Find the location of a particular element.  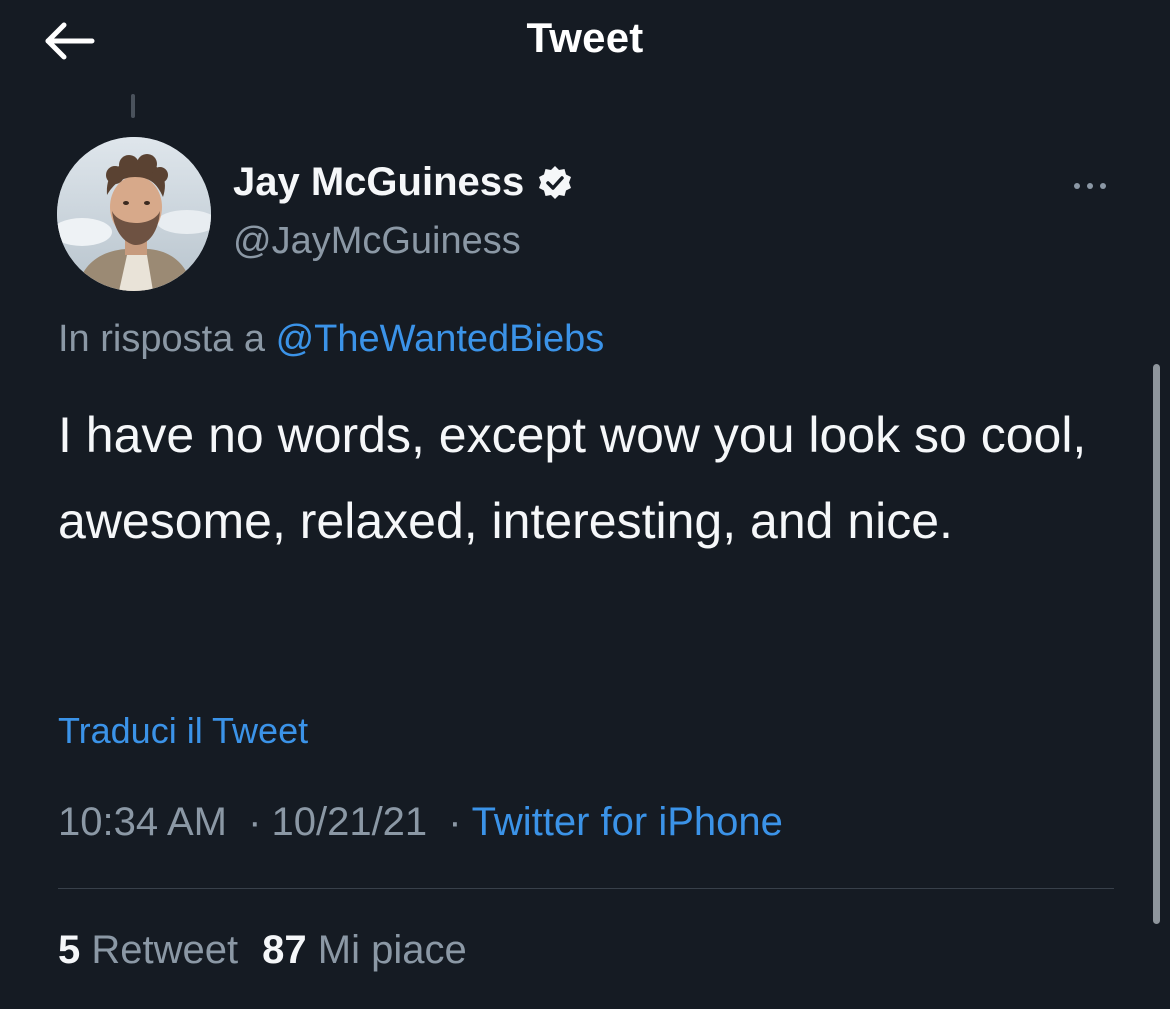

tweet-stats: 5 Retweet 87 Mi piace is located at coordinates (262, 950).